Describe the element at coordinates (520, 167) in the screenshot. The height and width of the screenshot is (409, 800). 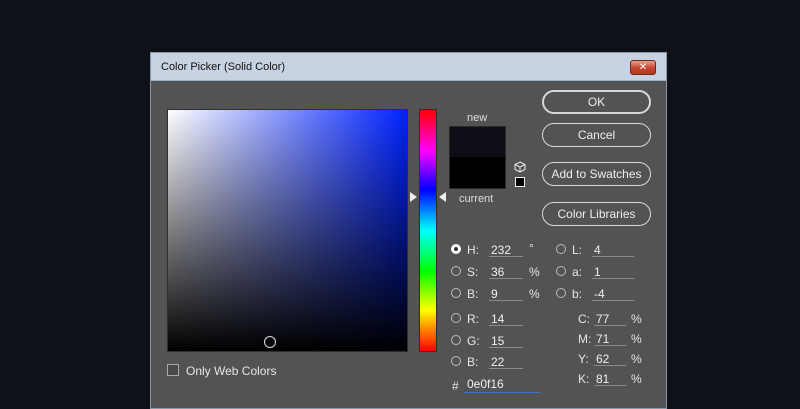
I see `gamut-warning-cube-icon` at that location.